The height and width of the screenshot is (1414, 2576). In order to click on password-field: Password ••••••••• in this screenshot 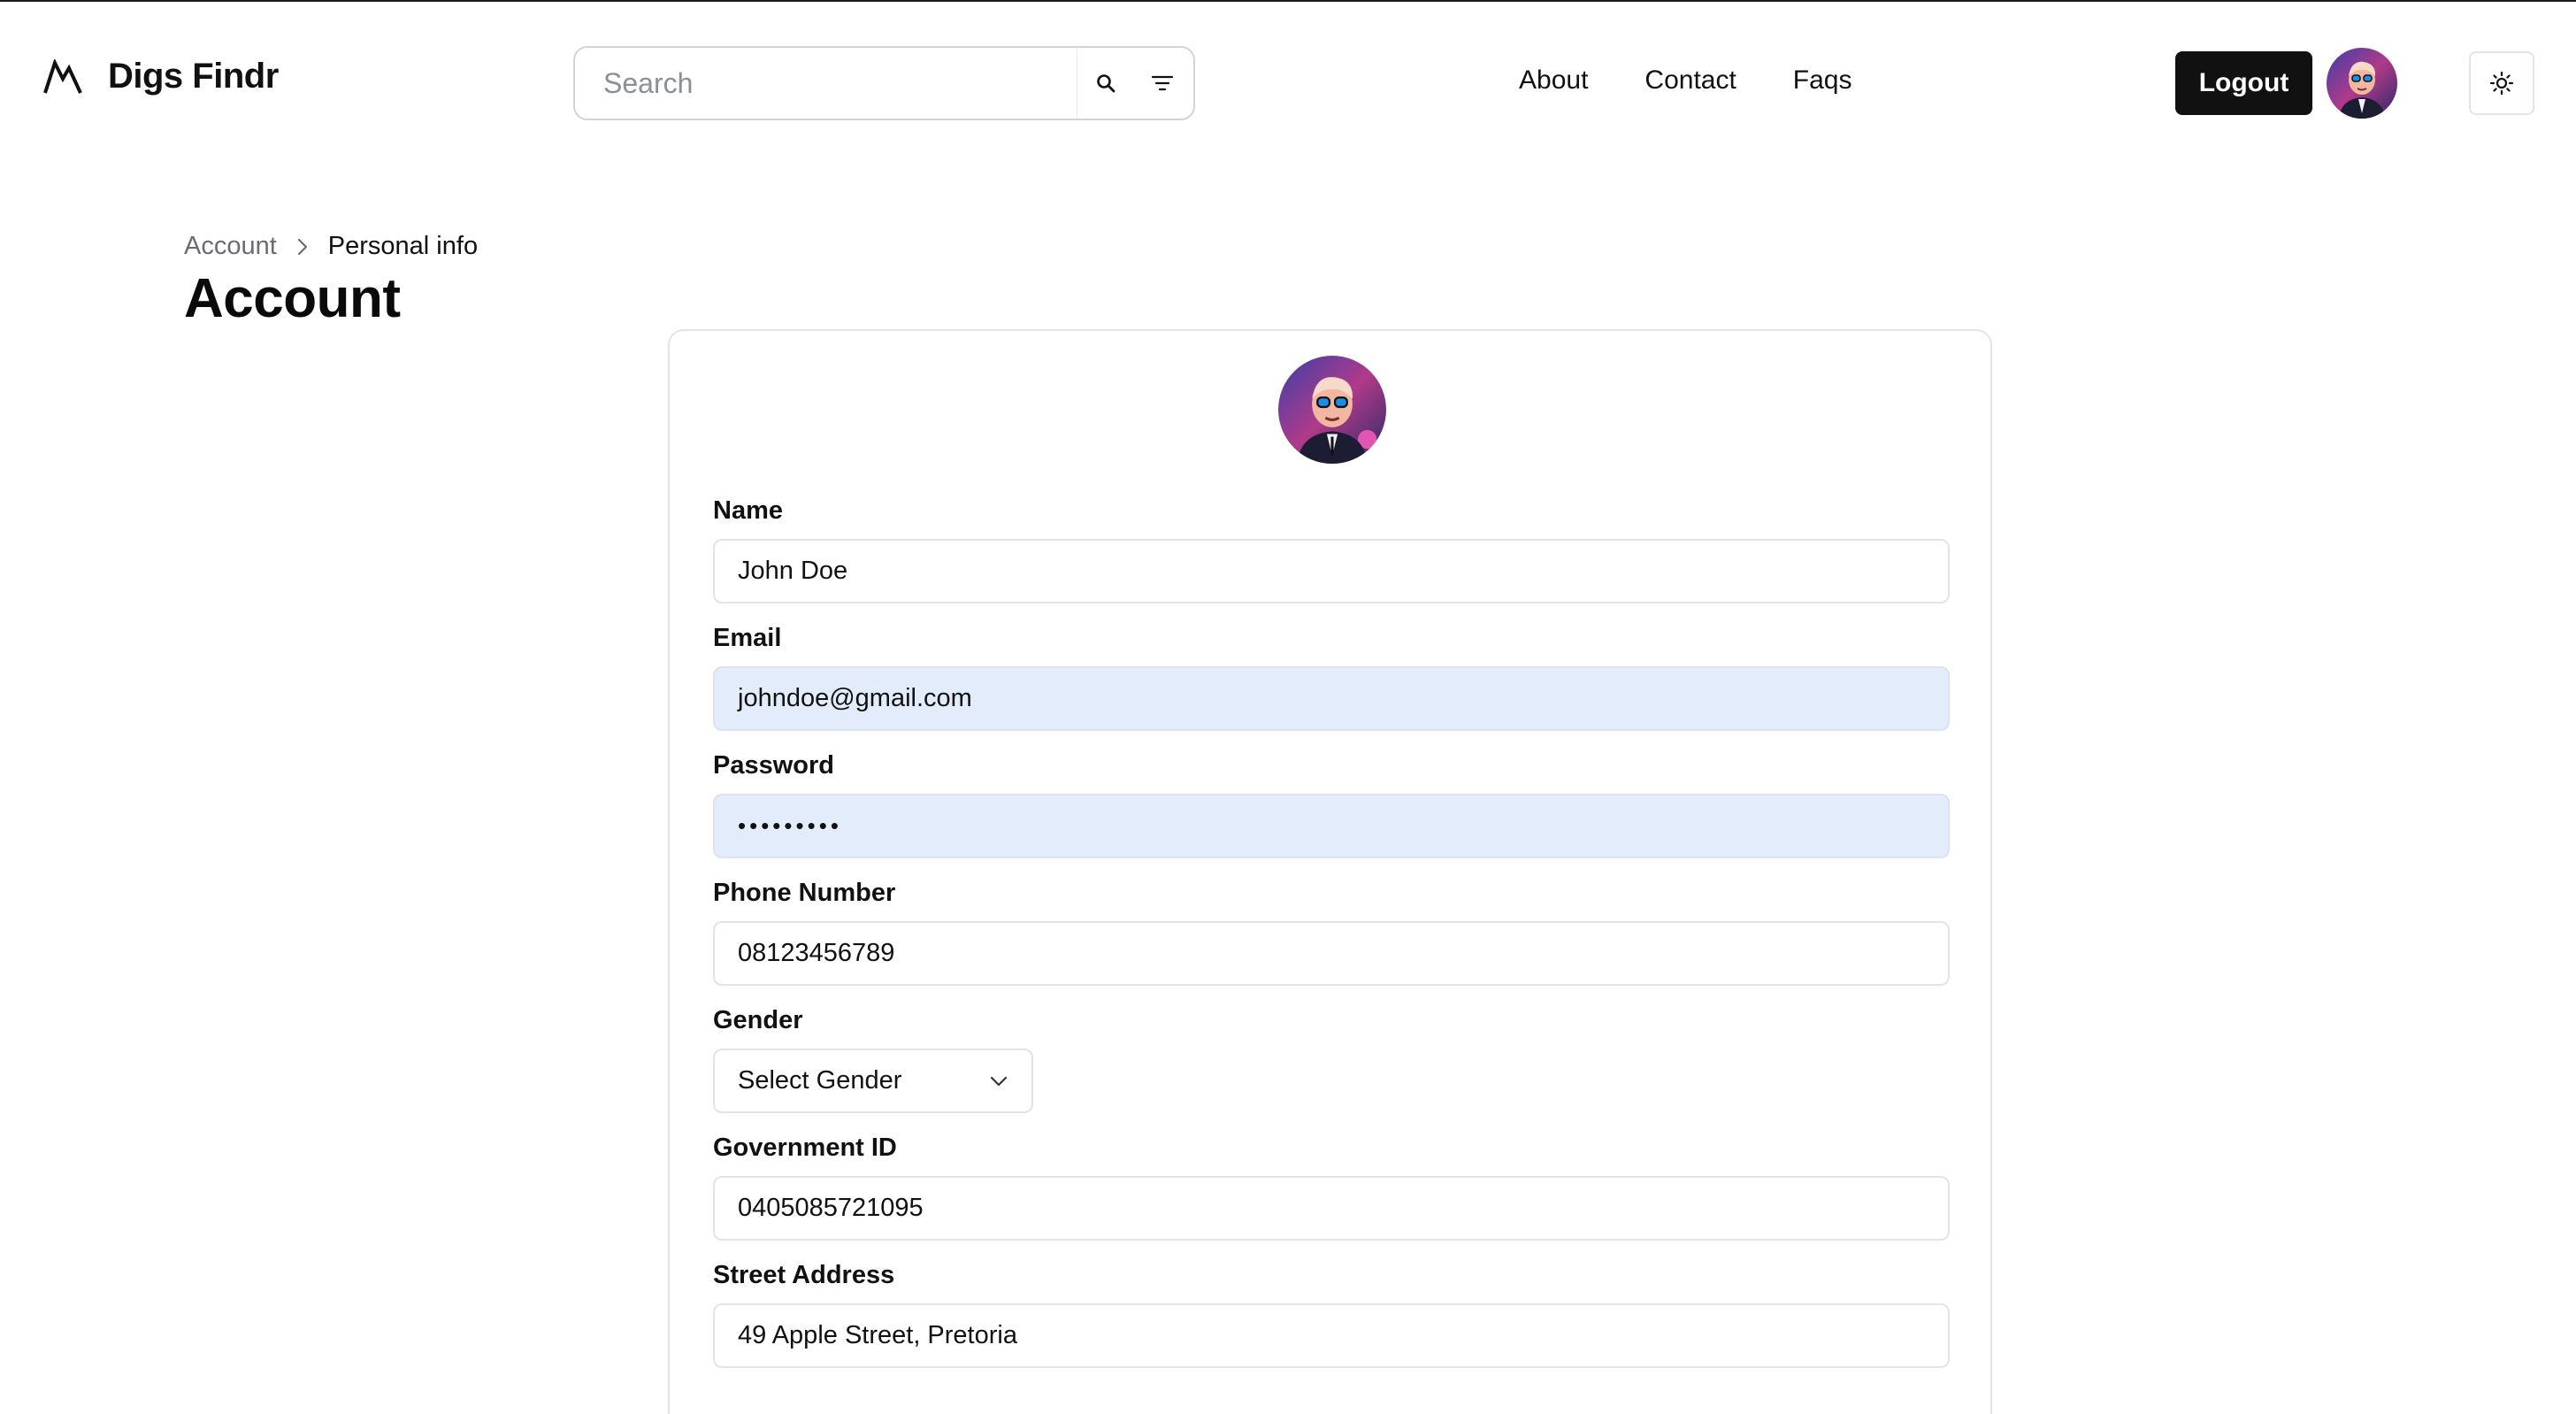, I will do `click(1331, 805)`.